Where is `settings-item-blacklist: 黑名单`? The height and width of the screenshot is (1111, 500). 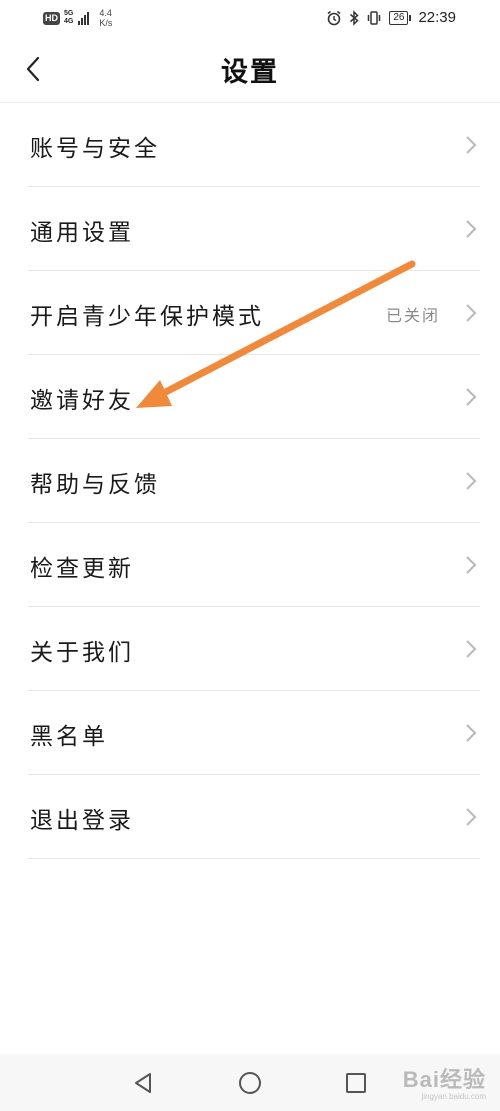
settings-item-blacklist: 黑名单 is located at coordinates (254, 733).